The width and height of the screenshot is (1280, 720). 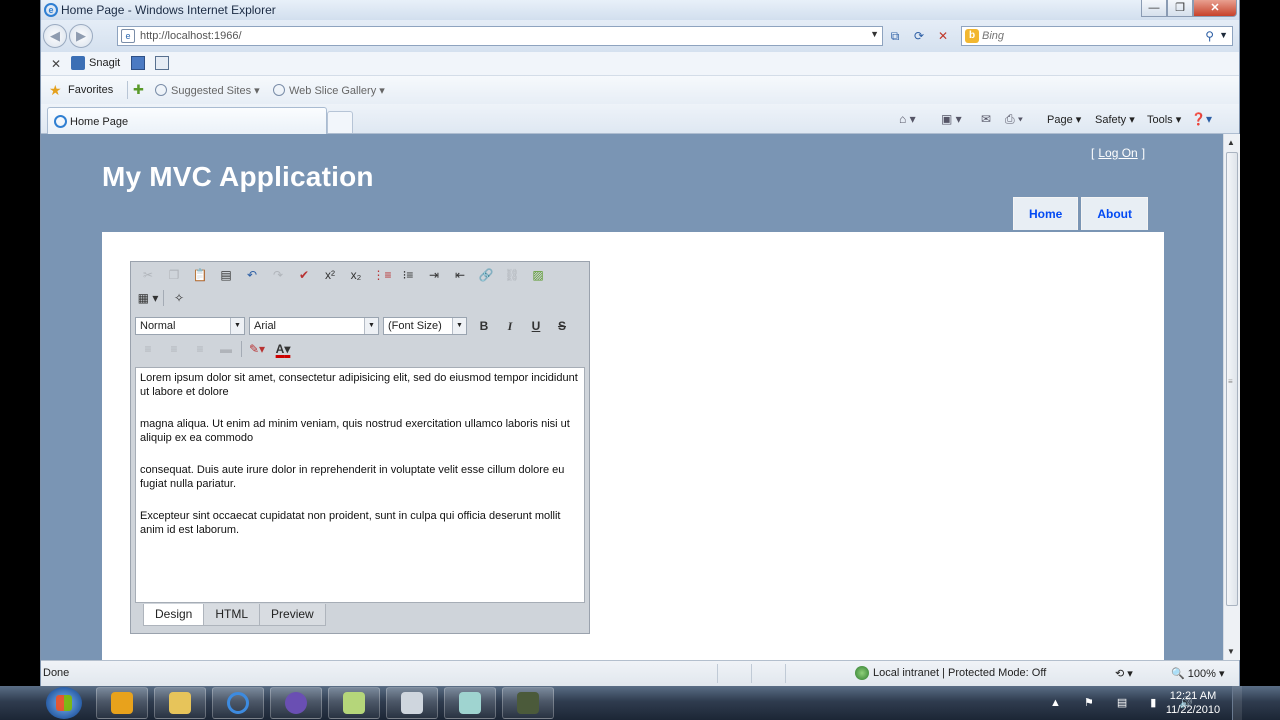 I want to click on minimize-button: —, so click(x=1154, y=8).